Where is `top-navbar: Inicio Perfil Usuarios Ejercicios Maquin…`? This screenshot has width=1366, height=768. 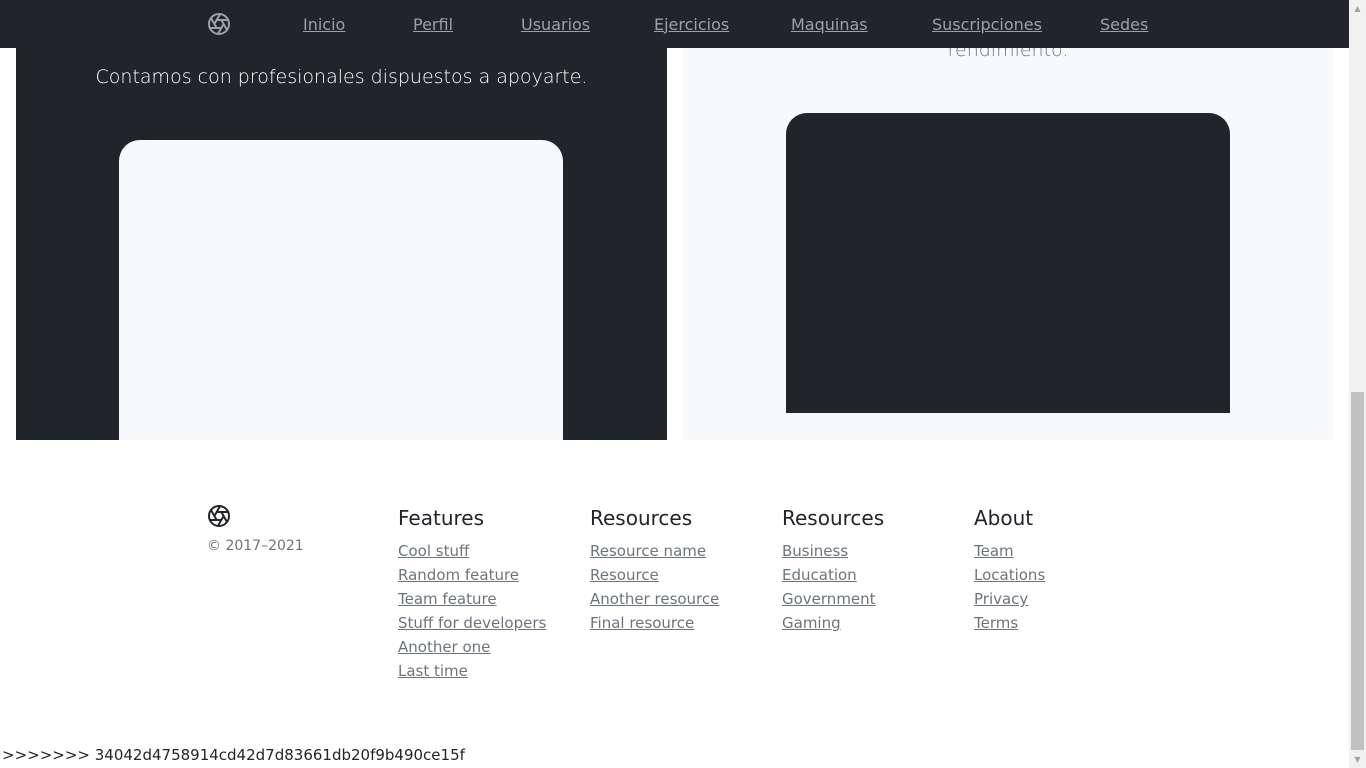
top-navbar: Inicio Perfil Usuarios Ejercicios Maquin… is located at coordinates (674, 24).